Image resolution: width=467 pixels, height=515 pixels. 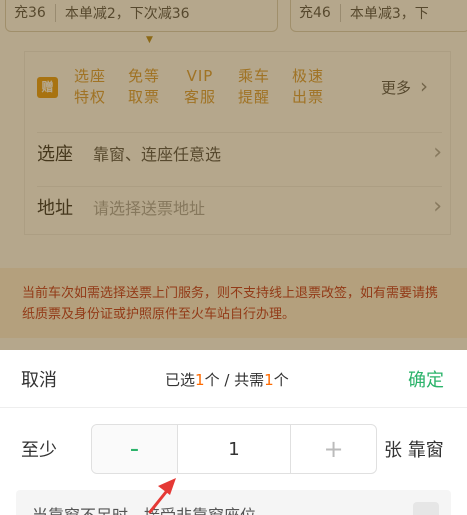 I want to click on more-services-link: 更多, so click(x=396, y=87).